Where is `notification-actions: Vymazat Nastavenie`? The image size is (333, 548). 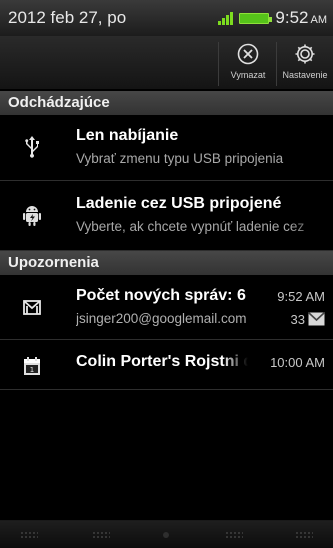
notification-actions: Vymazat Nastavenie is located at coordinates (166, 63).